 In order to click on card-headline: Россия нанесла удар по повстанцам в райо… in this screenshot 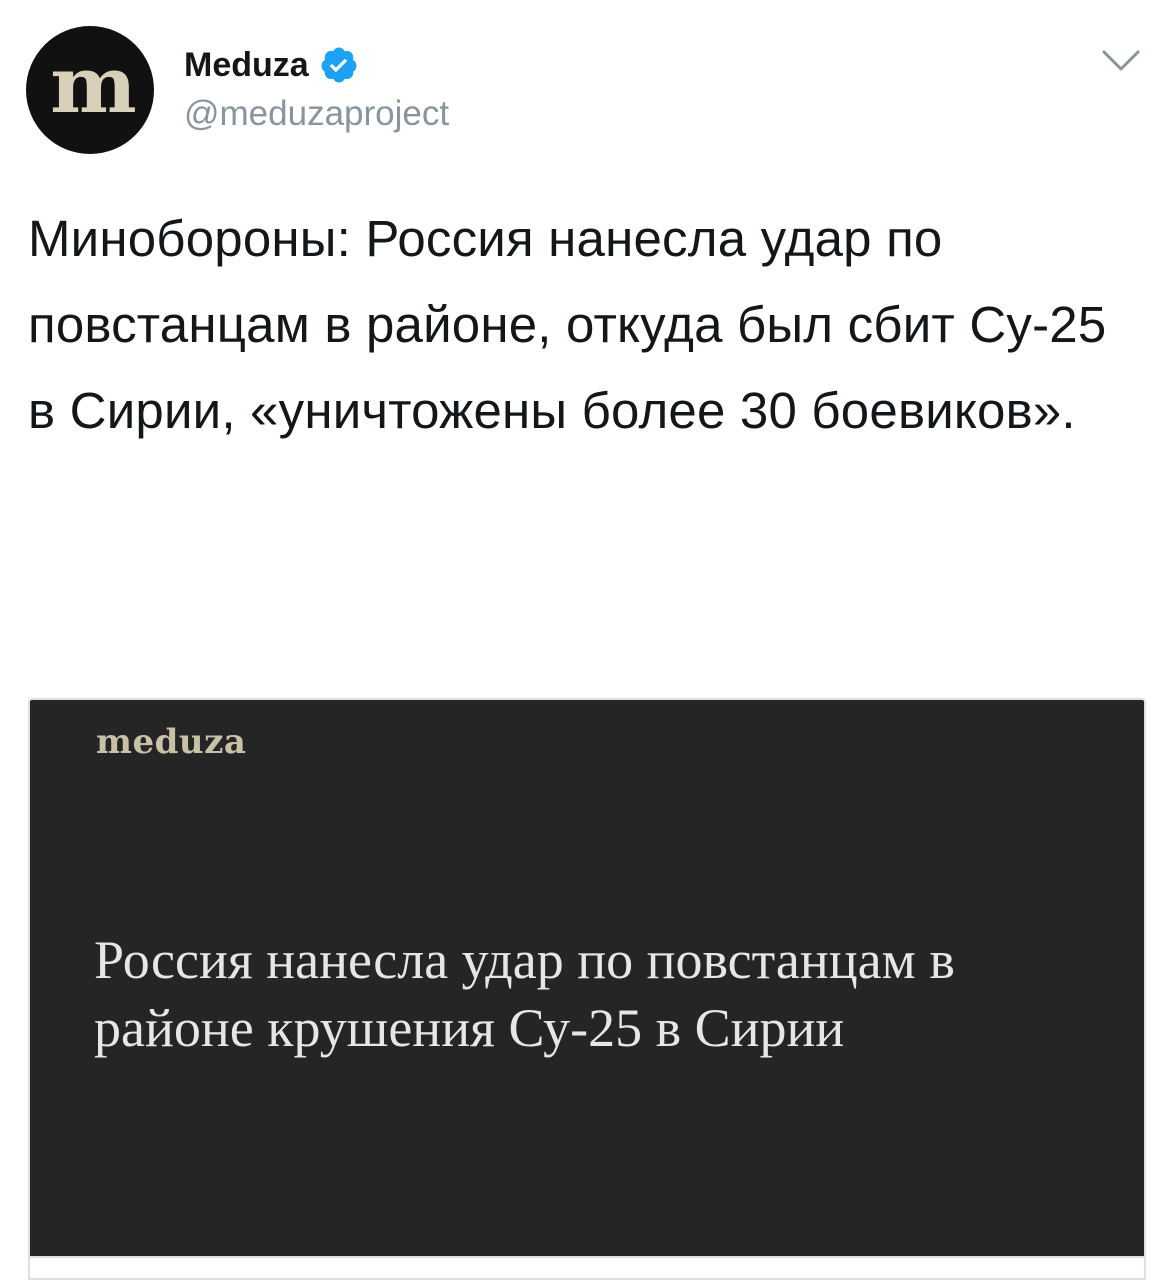, I will do `click(524, 994)`.